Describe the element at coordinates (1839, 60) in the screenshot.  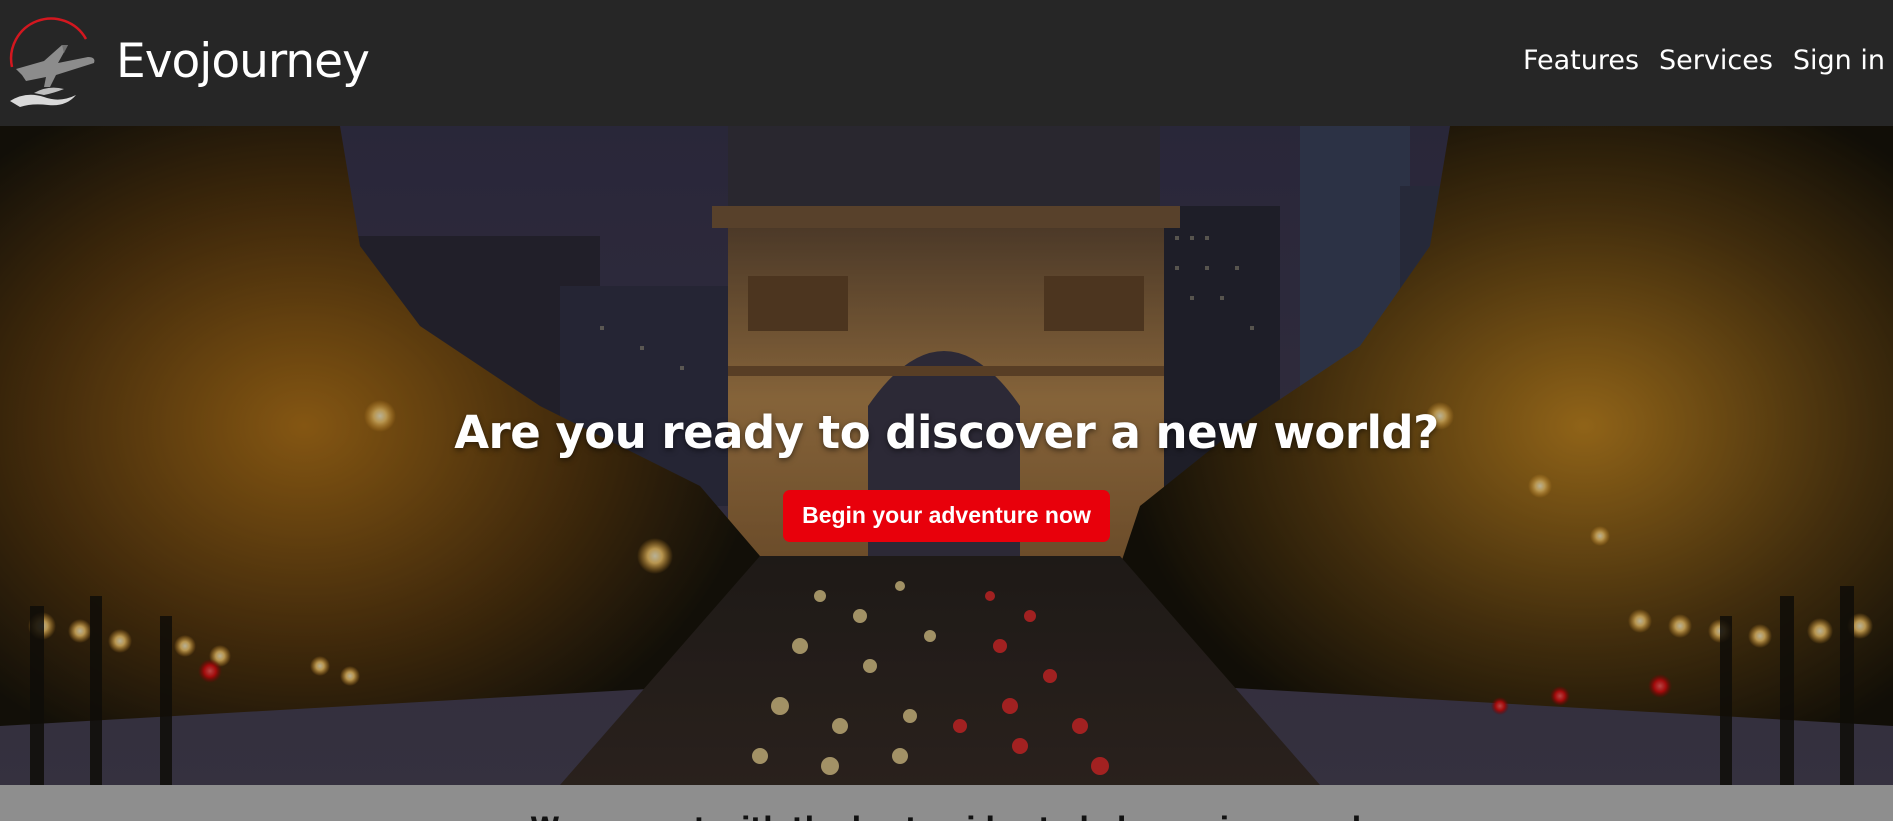
I see `nav-link-sign-in: Sign in` at that location.